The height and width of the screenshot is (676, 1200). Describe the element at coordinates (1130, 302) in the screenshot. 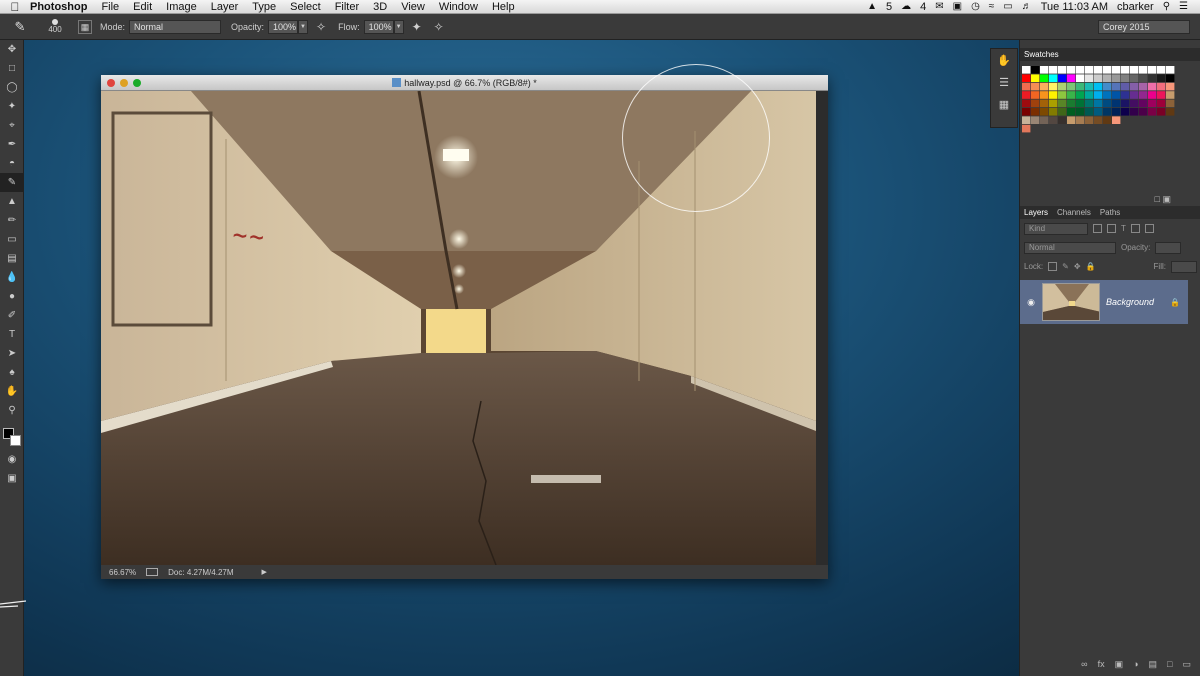

I see `layer-name: Background` at that location.